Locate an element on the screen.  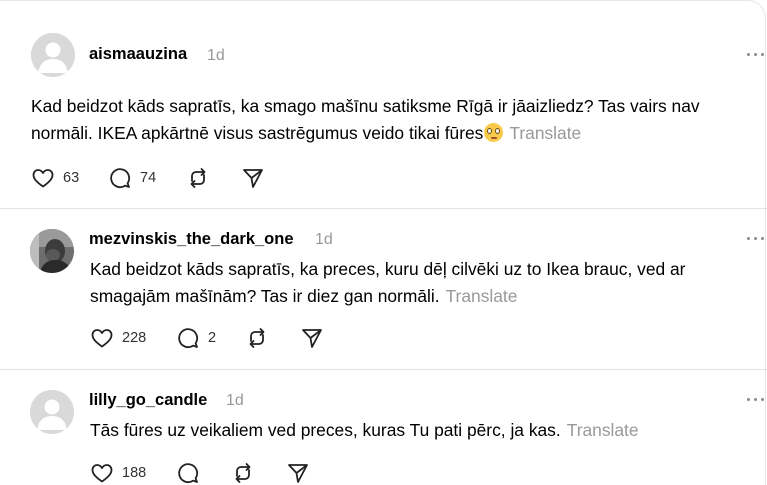
reply-button is located at coordinates (188, 473).